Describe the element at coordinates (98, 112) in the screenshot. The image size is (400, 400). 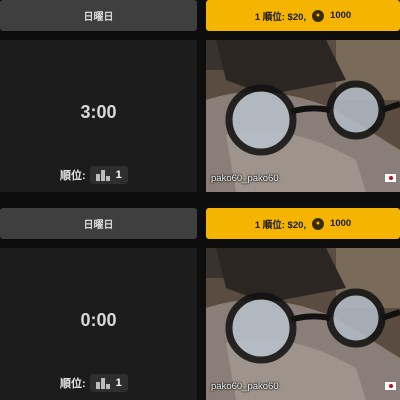
I see `countdown-timer: 3:00` at that location.